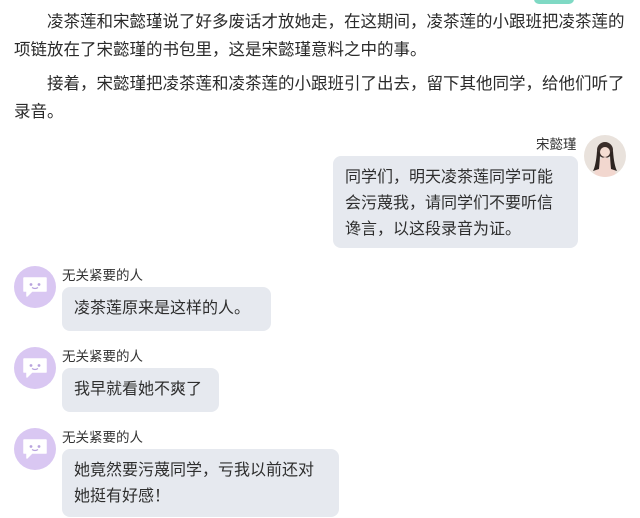 This screenshot has height=518, width=640. Describe the element at coordinates (140, 390) in the screenshot. I see `other-message-bubble: 我早就看她不爽了` at that location.